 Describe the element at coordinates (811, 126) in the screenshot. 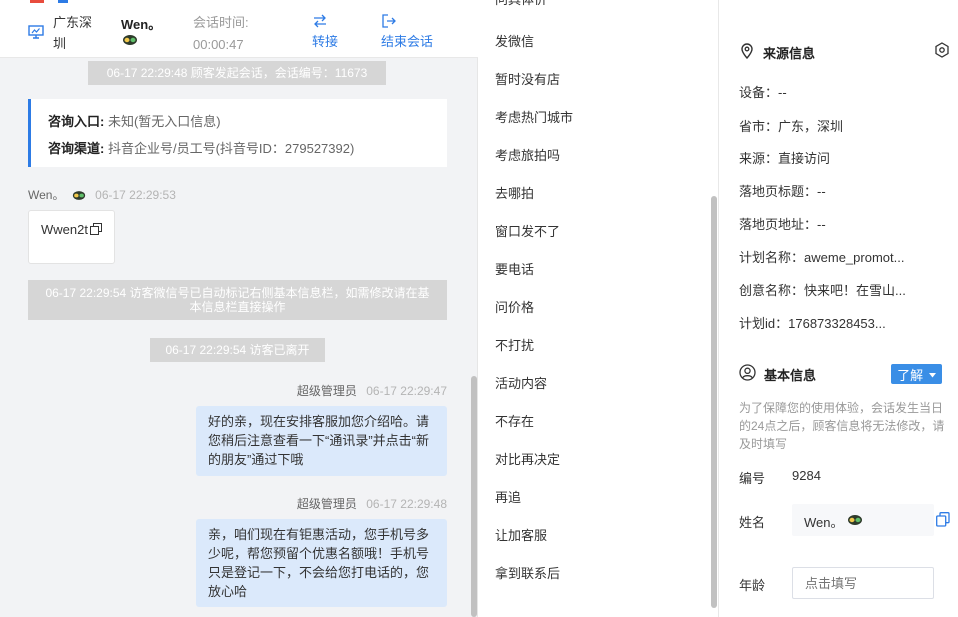

I see `source-row-value: 广东，深圳` at that location.